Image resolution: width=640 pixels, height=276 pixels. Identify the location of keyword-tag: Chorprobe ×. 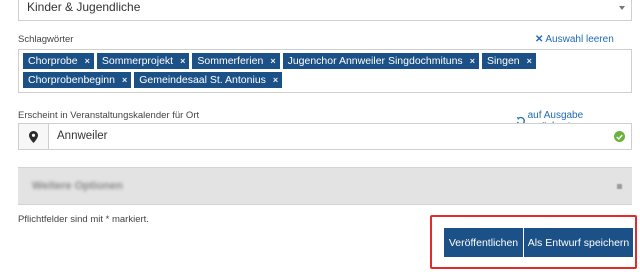
(58, 61).